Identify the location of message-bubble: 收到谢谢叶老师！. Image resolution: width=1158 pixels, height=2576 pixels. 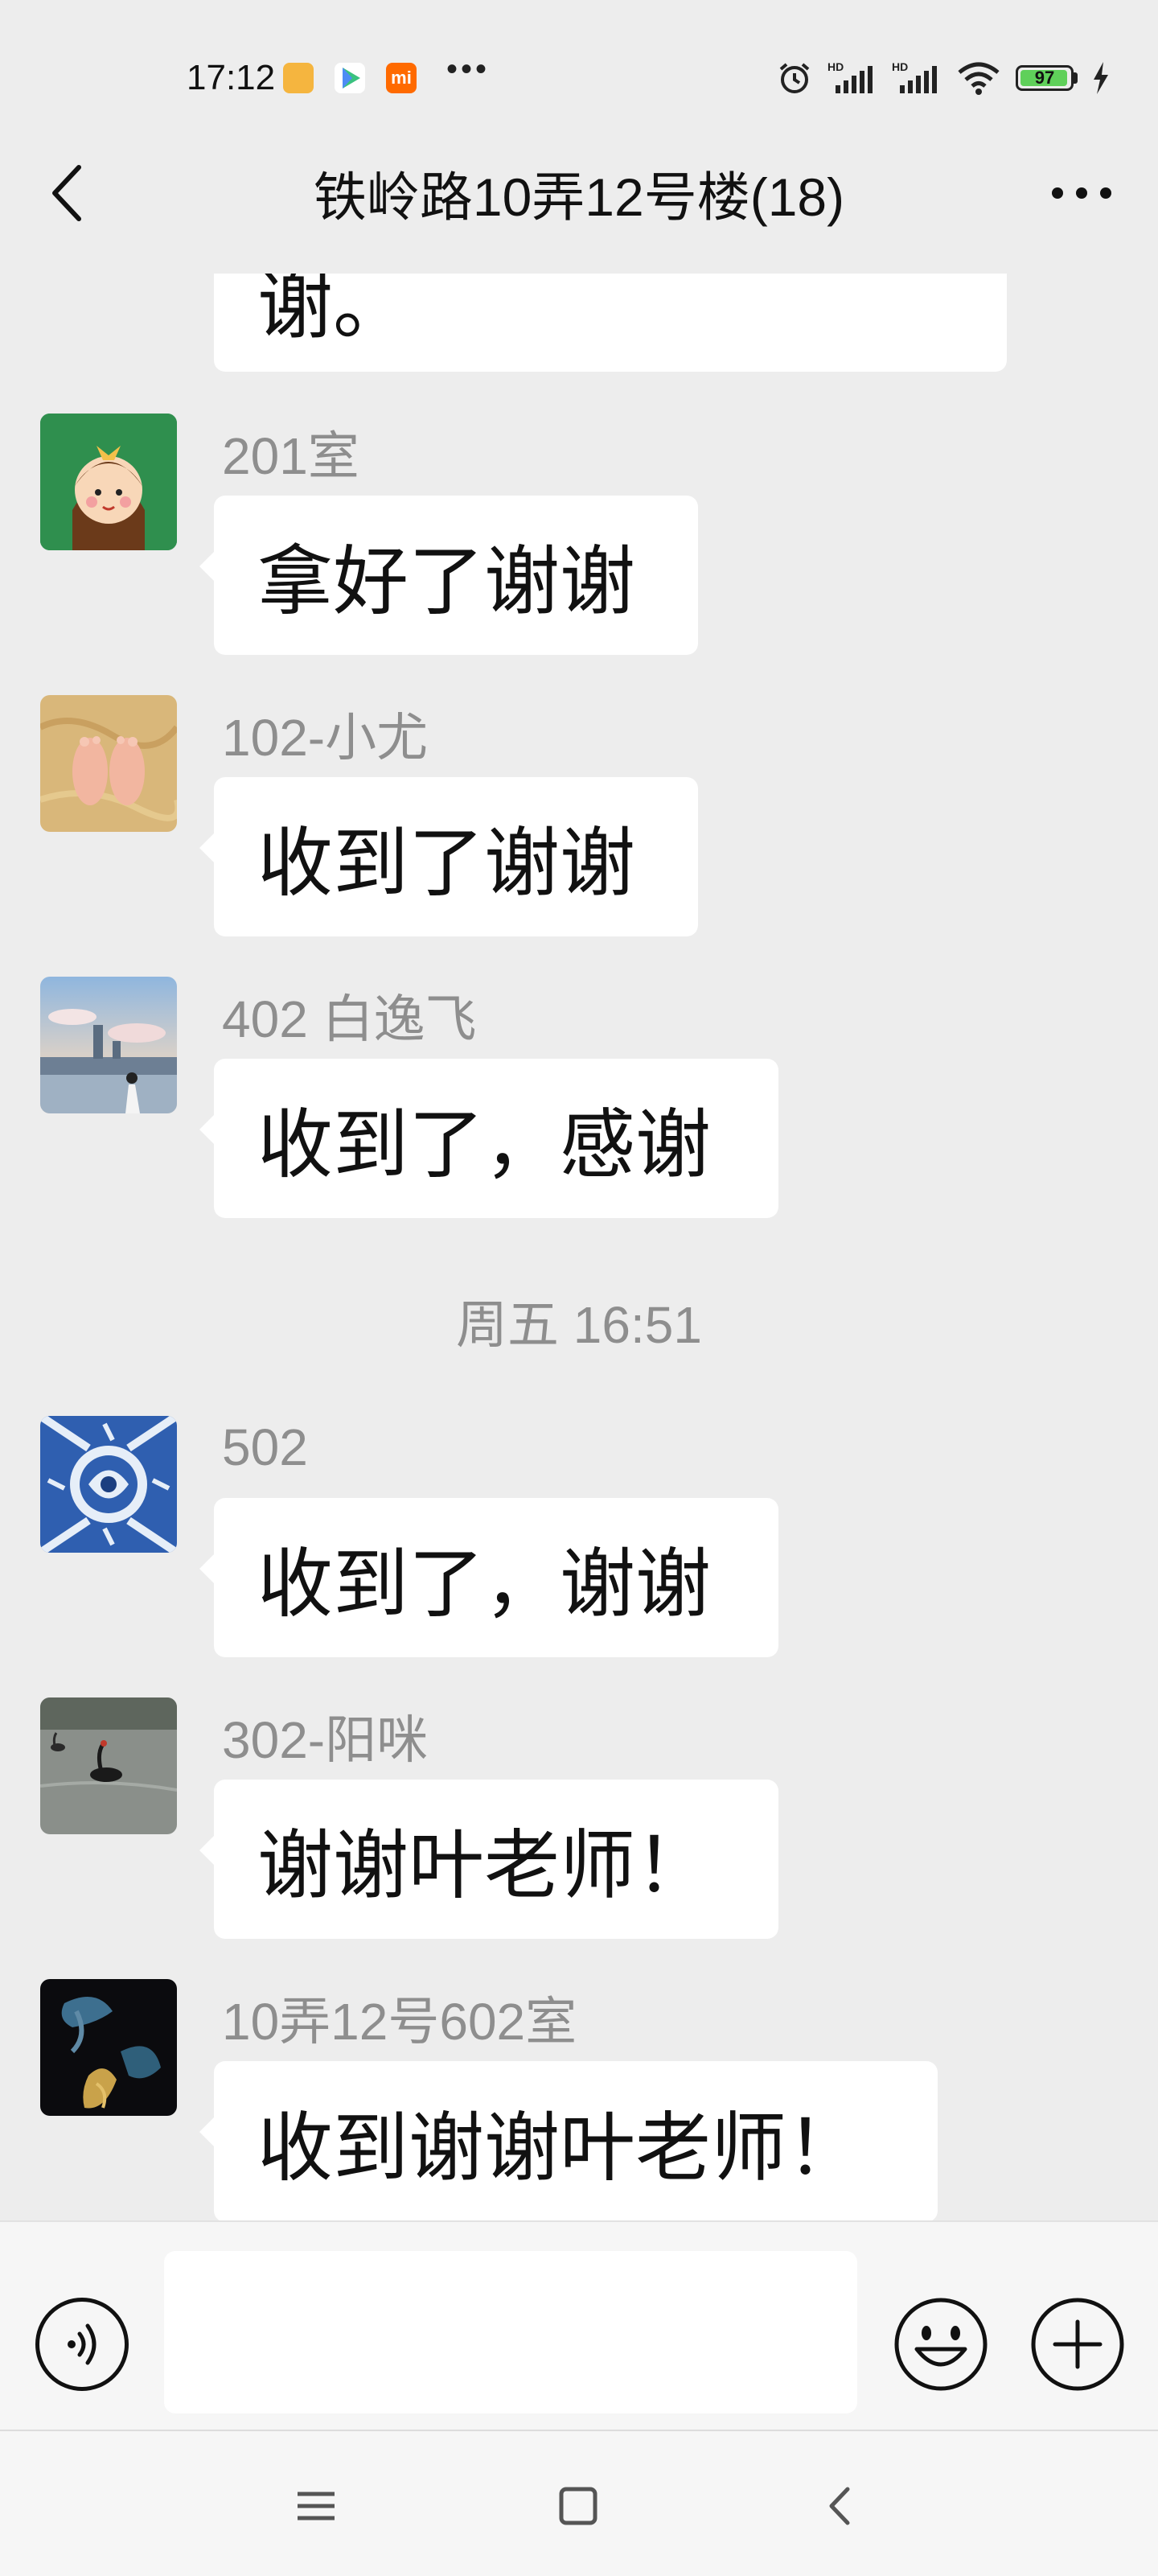
(568, 2140).